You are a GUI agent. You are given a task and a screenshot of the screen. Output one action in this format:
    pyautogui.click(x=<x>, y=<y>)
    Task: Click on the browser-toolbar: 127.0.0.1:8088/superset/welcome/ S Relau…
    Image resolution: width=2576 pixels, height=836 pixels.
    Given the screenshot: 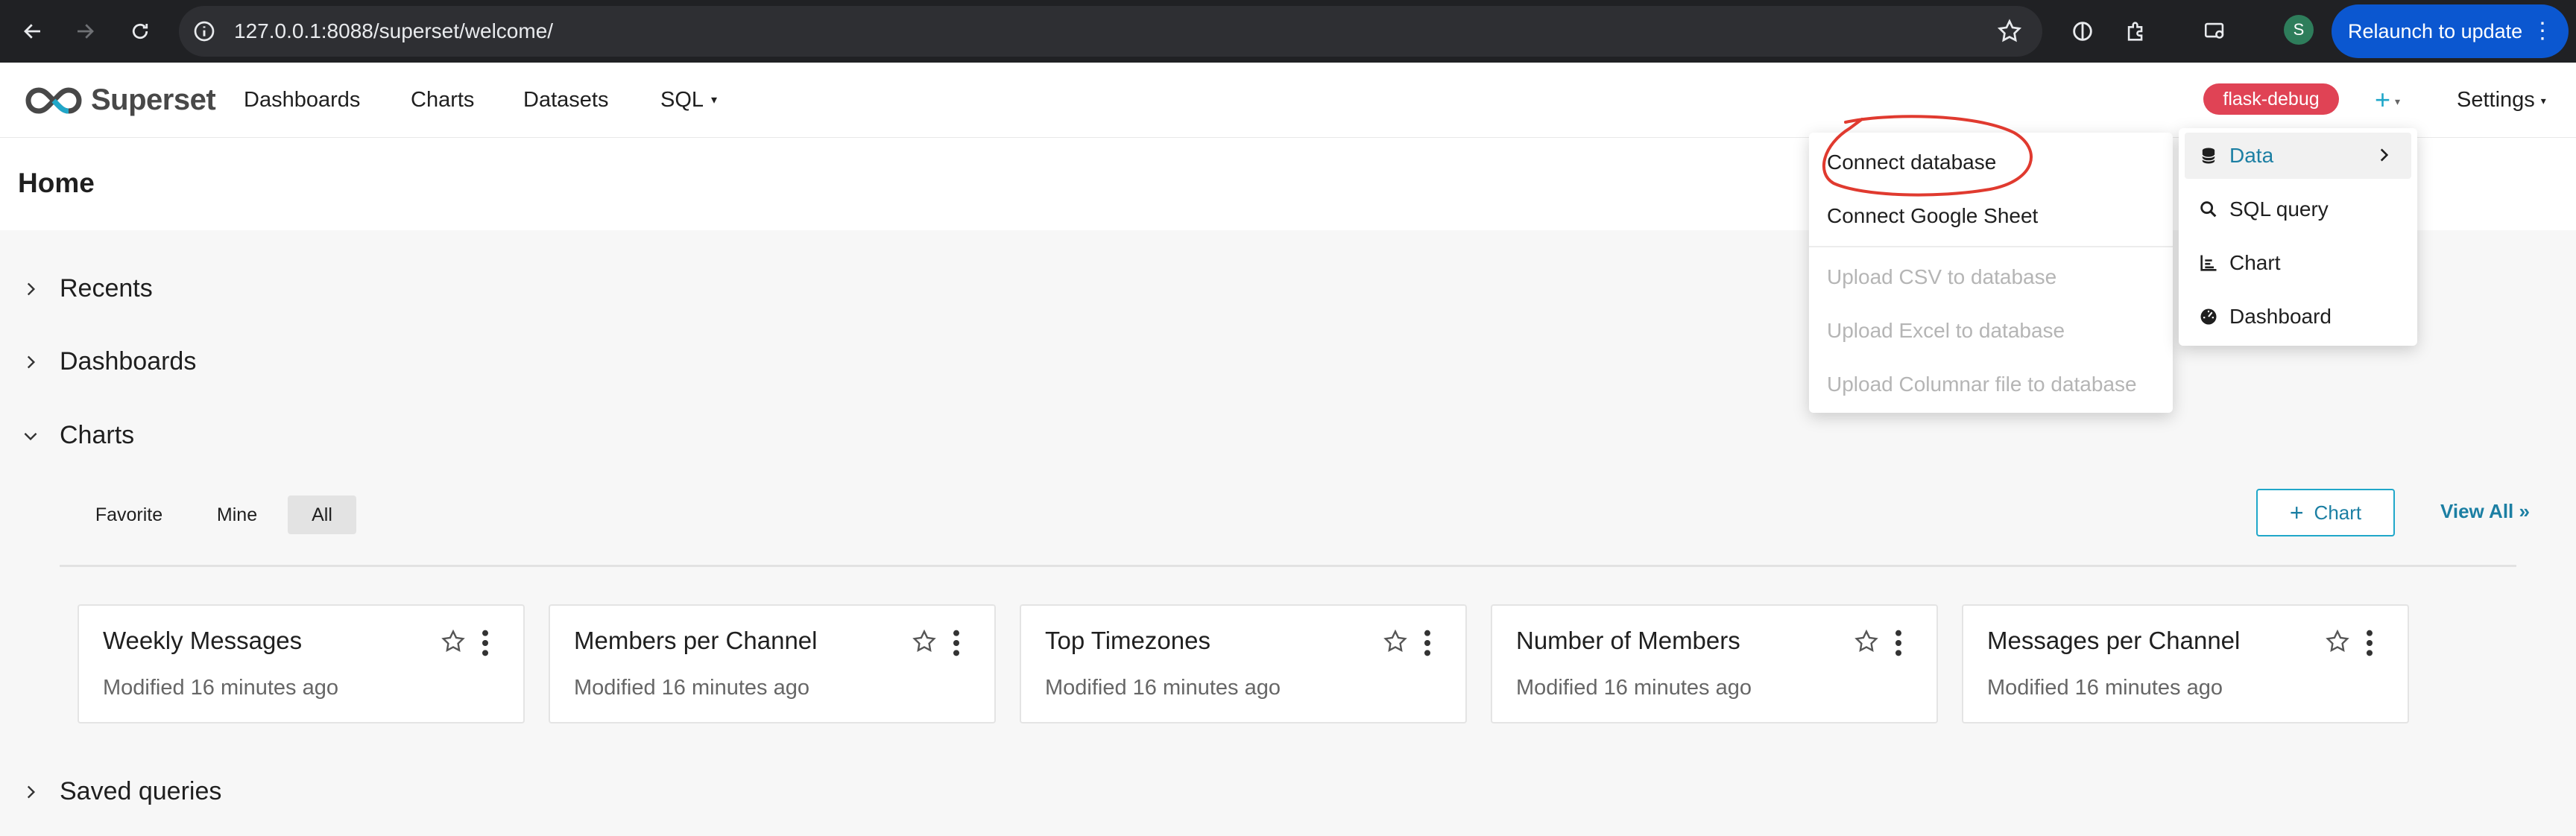 What is the action you would take?
    pyautogui.click(x=1288, y=31)
    